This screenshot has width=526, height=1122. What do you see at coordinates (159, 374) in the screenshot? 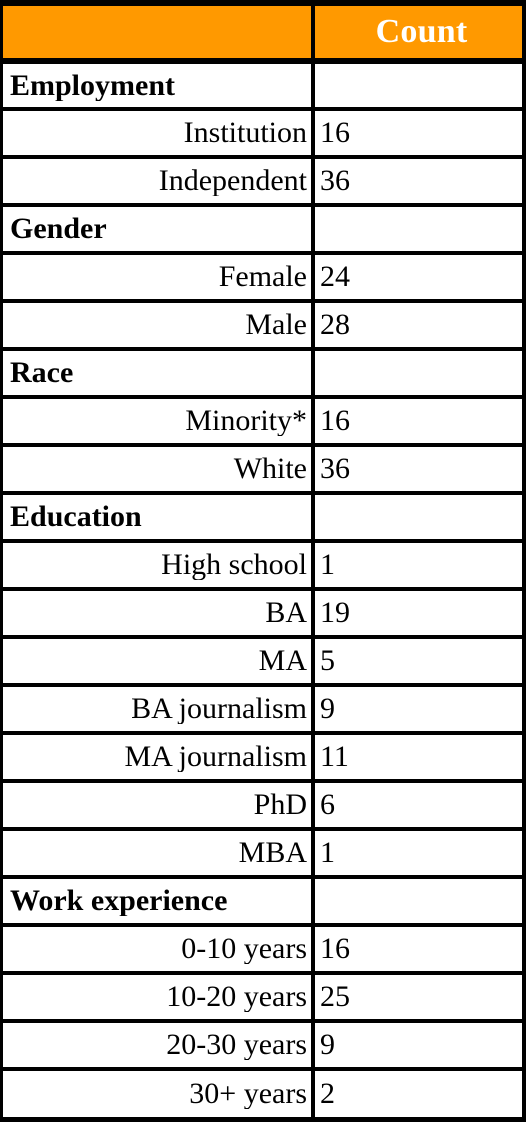
I see `group-label-cell: Race` at bounding box center [159, 374].